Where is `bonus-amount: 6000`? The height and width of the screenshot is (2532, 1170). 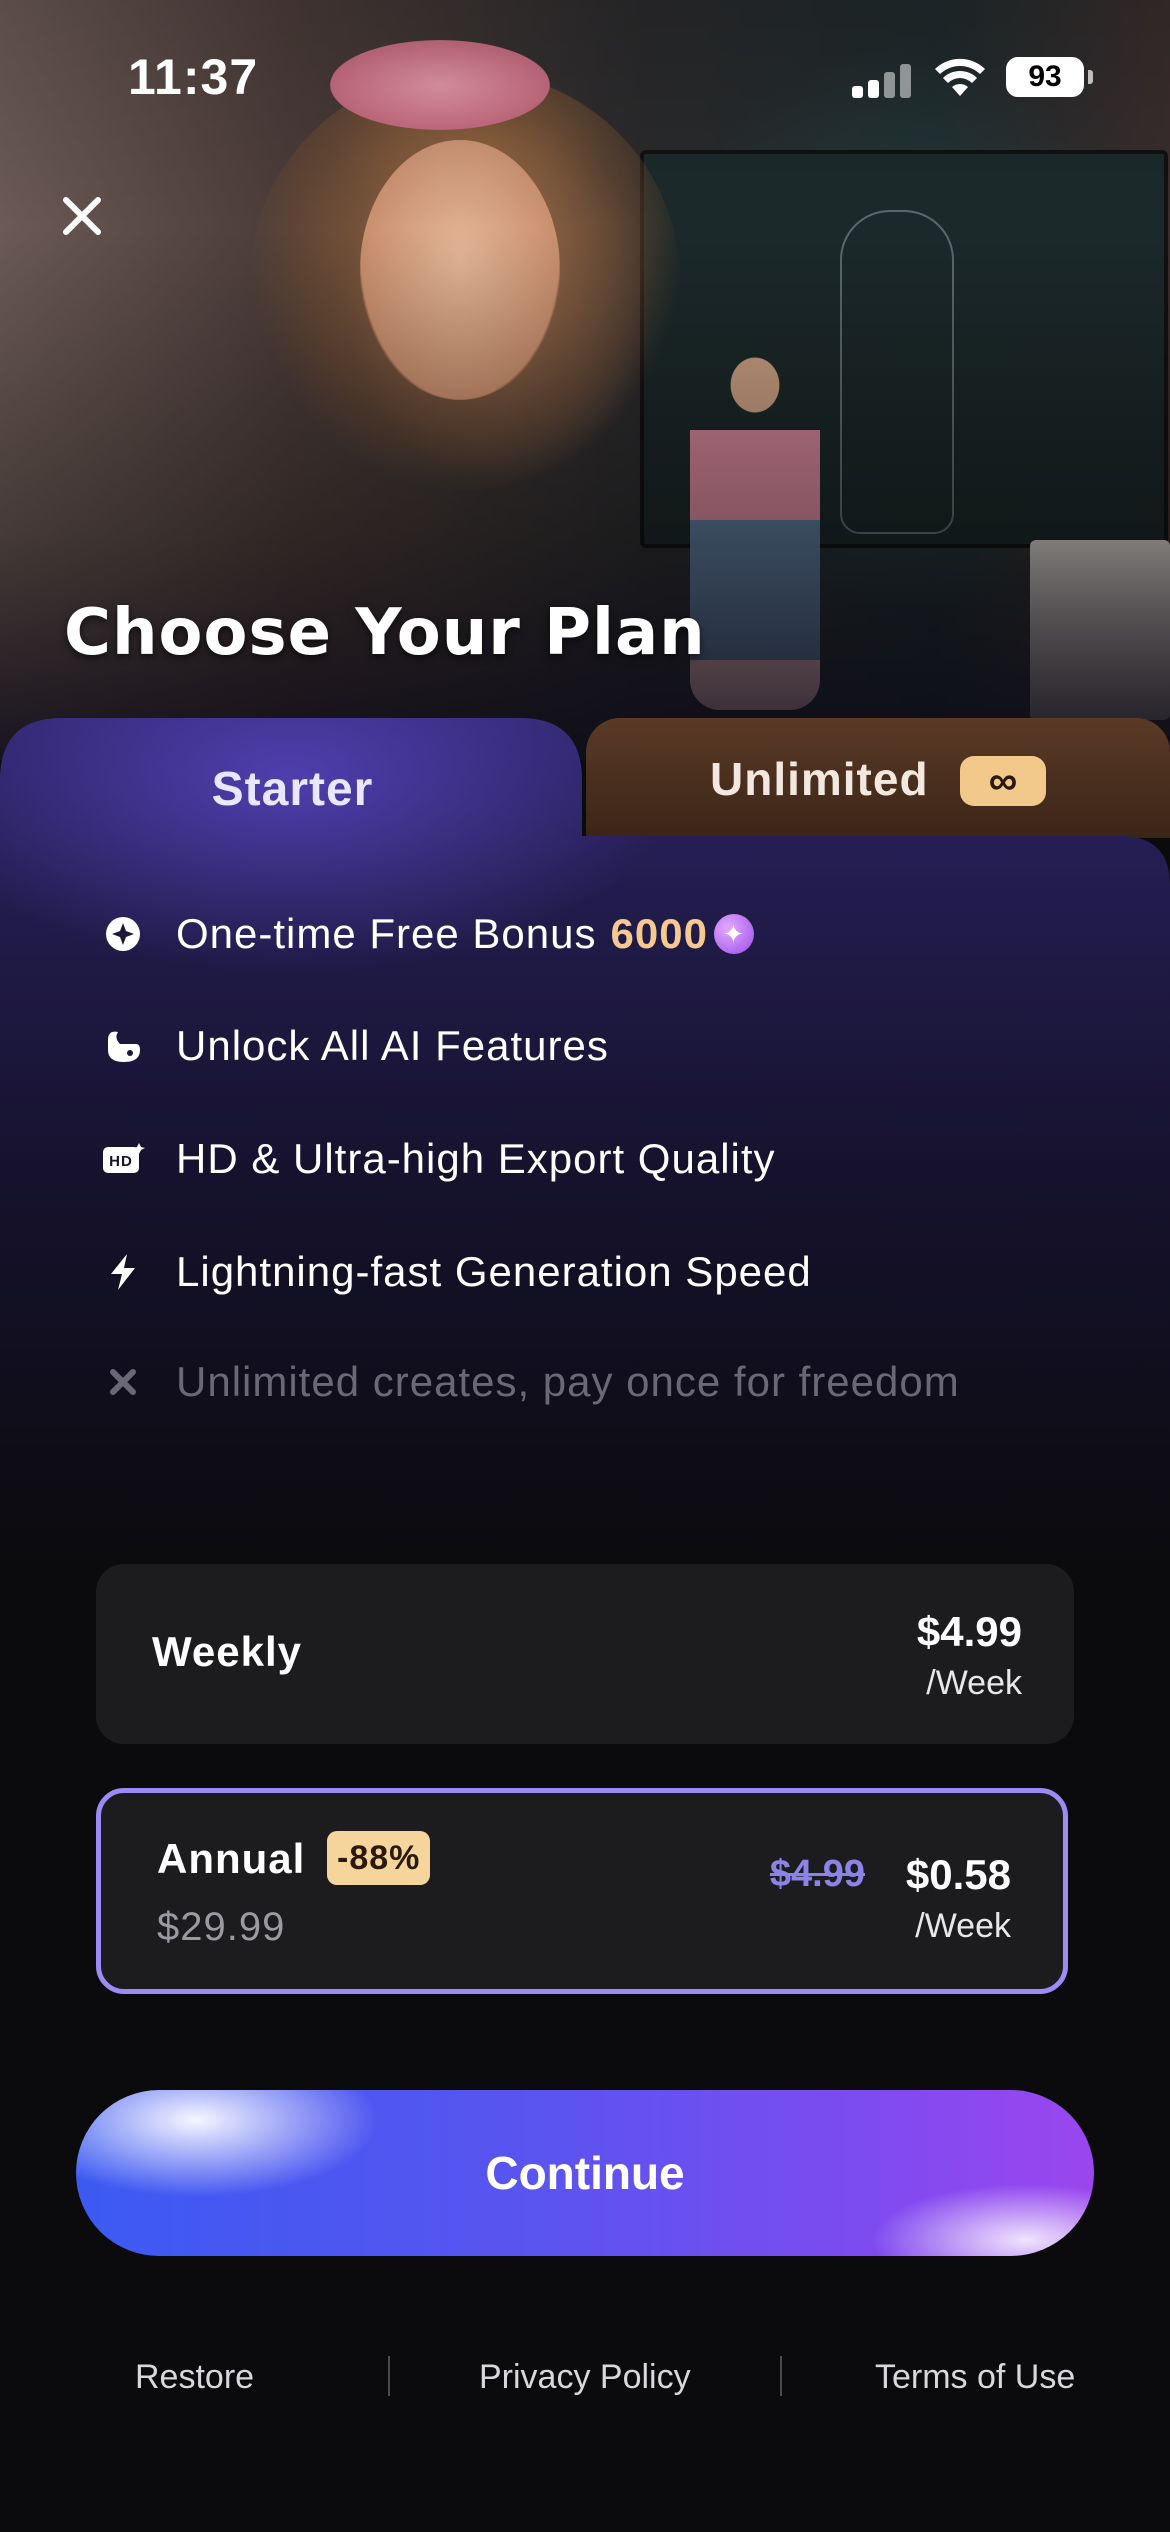
bonus-amount: 6000 is located at coordinates (659, 933).